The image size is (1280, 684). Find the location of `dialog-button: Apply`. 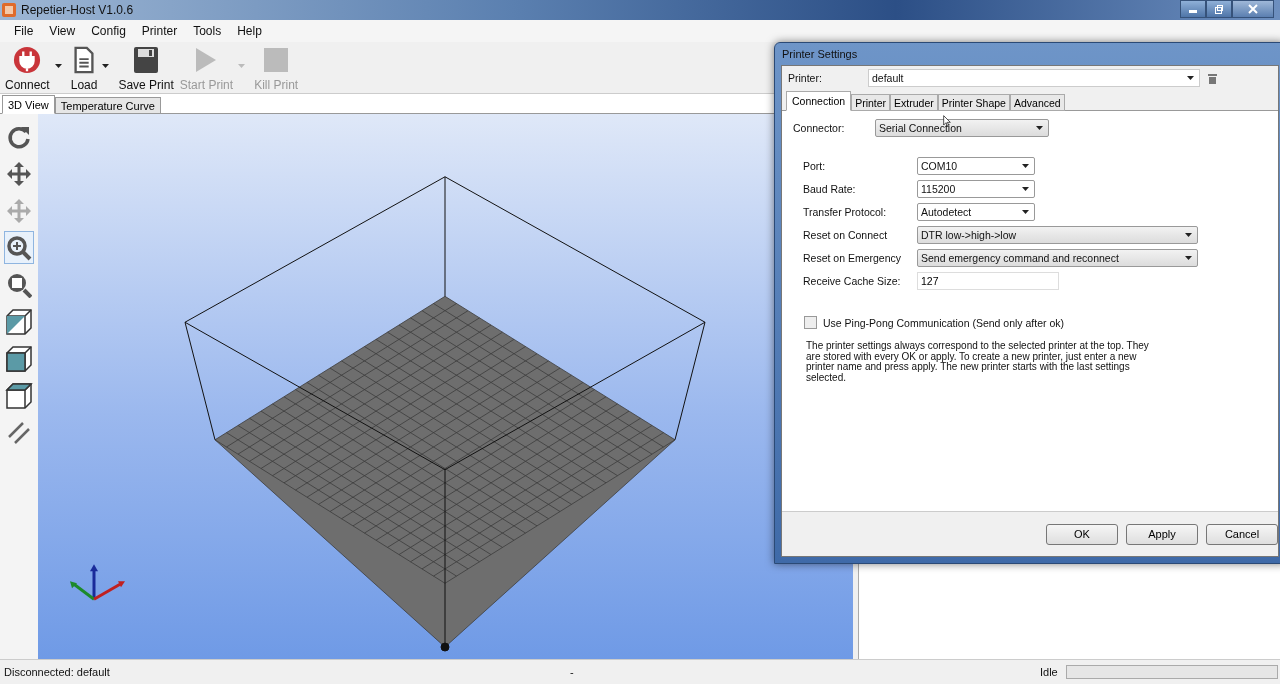

dialog-button: Apply is located at coordinates (1162, 534).